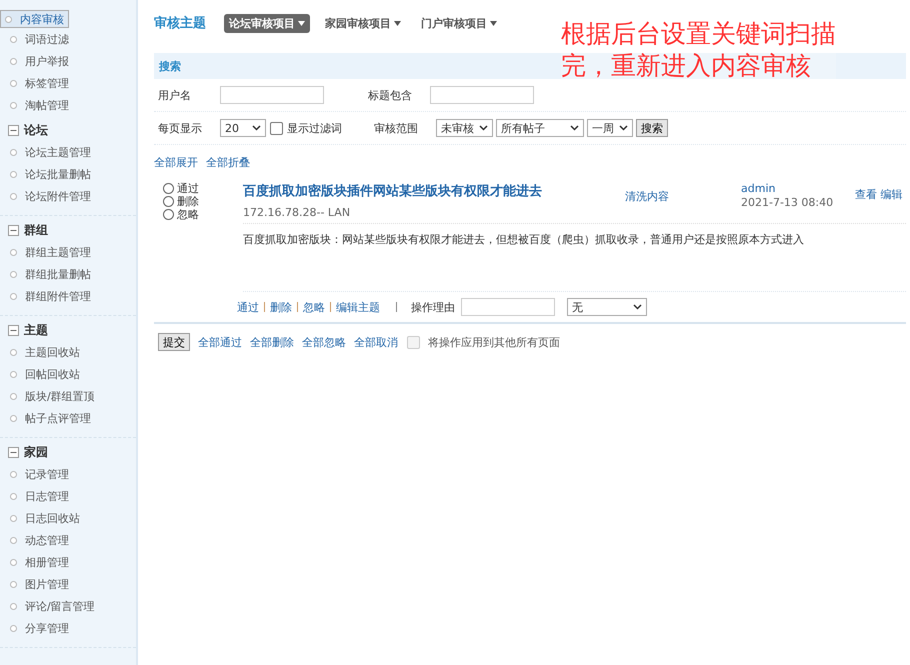 This screenshot has height=665, width=910. I want to click on group-title: 论坛, so click(36, 130).